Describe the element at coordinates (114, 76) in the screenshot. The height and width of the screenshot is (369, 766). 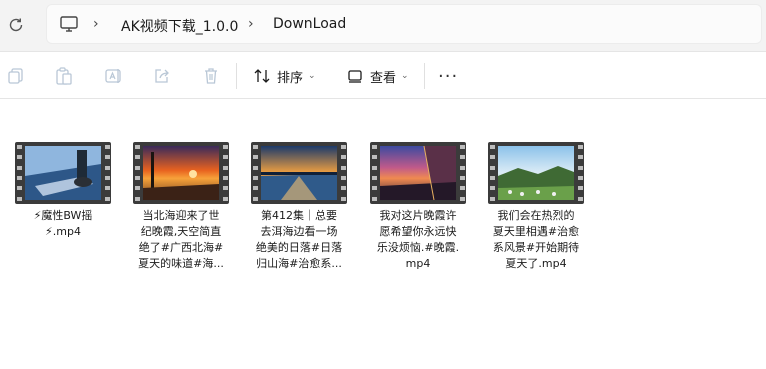
I see `rename-icon` at that location.